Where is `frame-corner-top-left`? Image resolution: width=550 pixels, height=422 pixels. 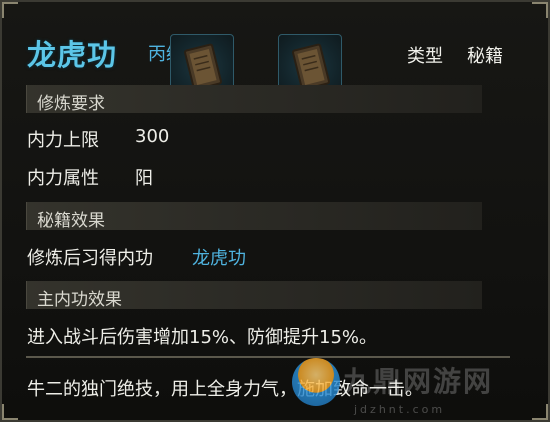 frame-corner-top-left is located at coordinates (10, 10).